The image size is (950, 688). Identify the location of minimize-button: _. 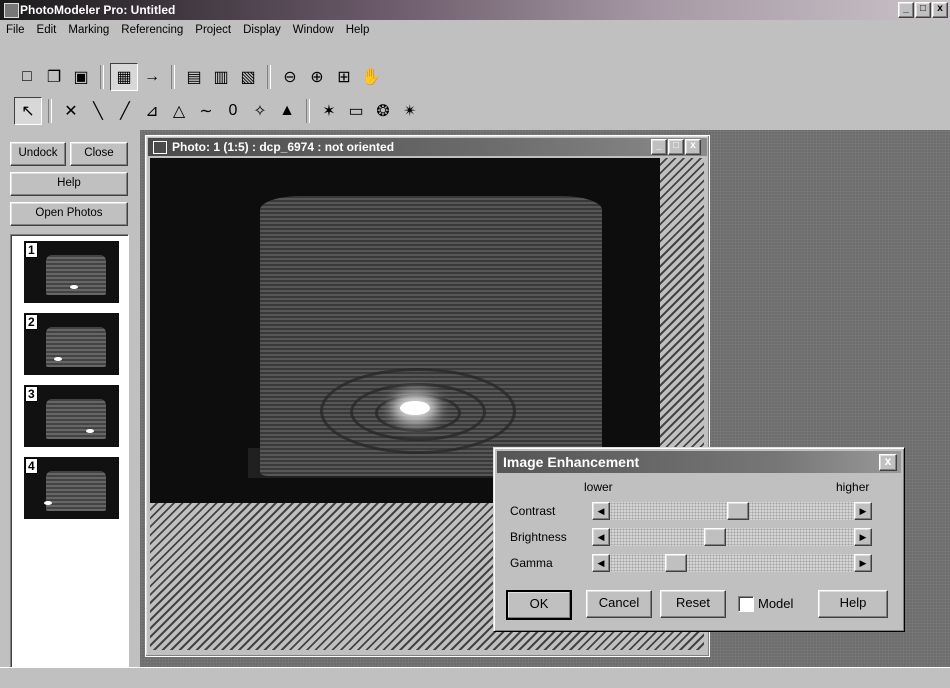
(906, 10).